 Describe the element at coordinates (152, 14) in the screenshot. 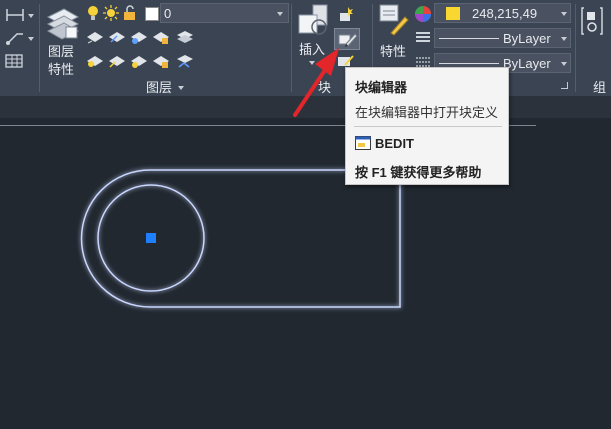

I see `layer-color-swatch` at that location.